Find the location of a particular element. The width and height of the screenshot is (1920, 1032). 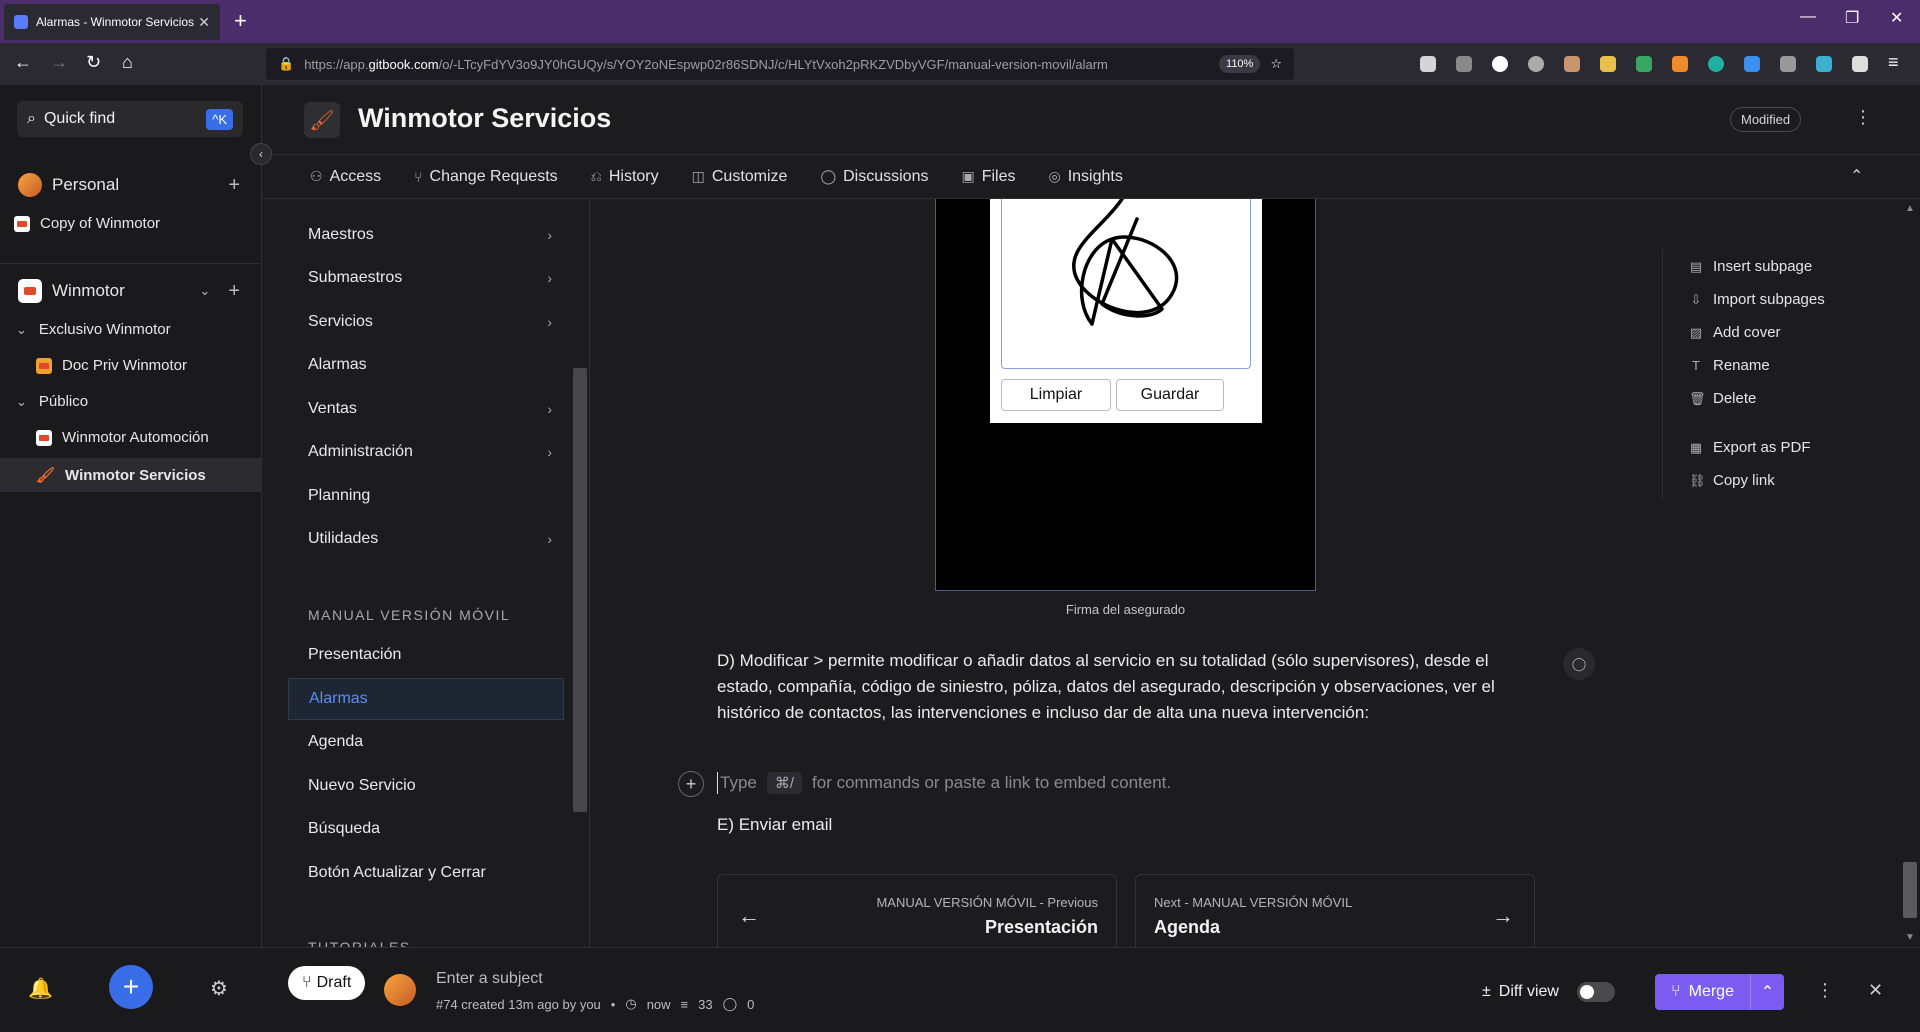

add-block-button: + is located at coordinates (691, 784).